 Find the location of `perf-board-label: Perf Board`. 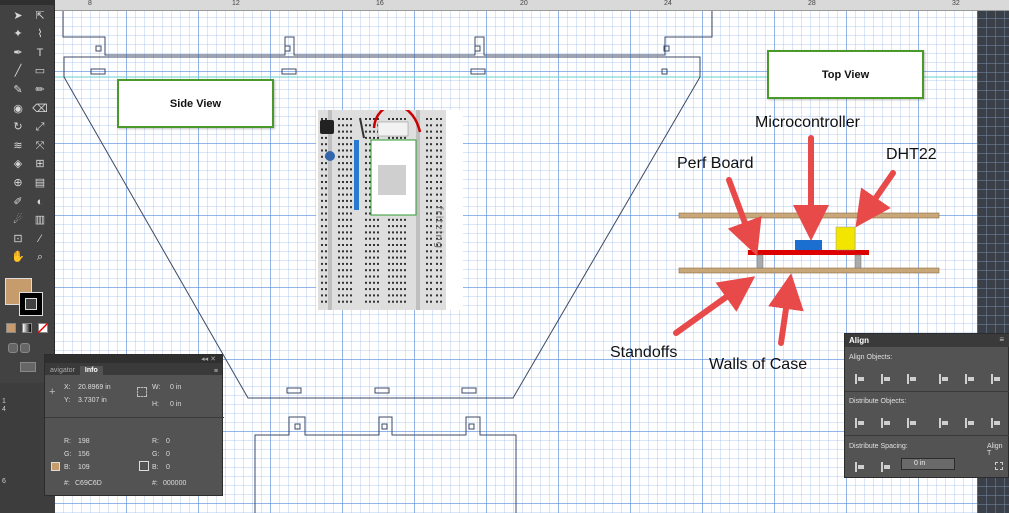

perf-board-label: Perf Board is located at coordinates (715, 164).